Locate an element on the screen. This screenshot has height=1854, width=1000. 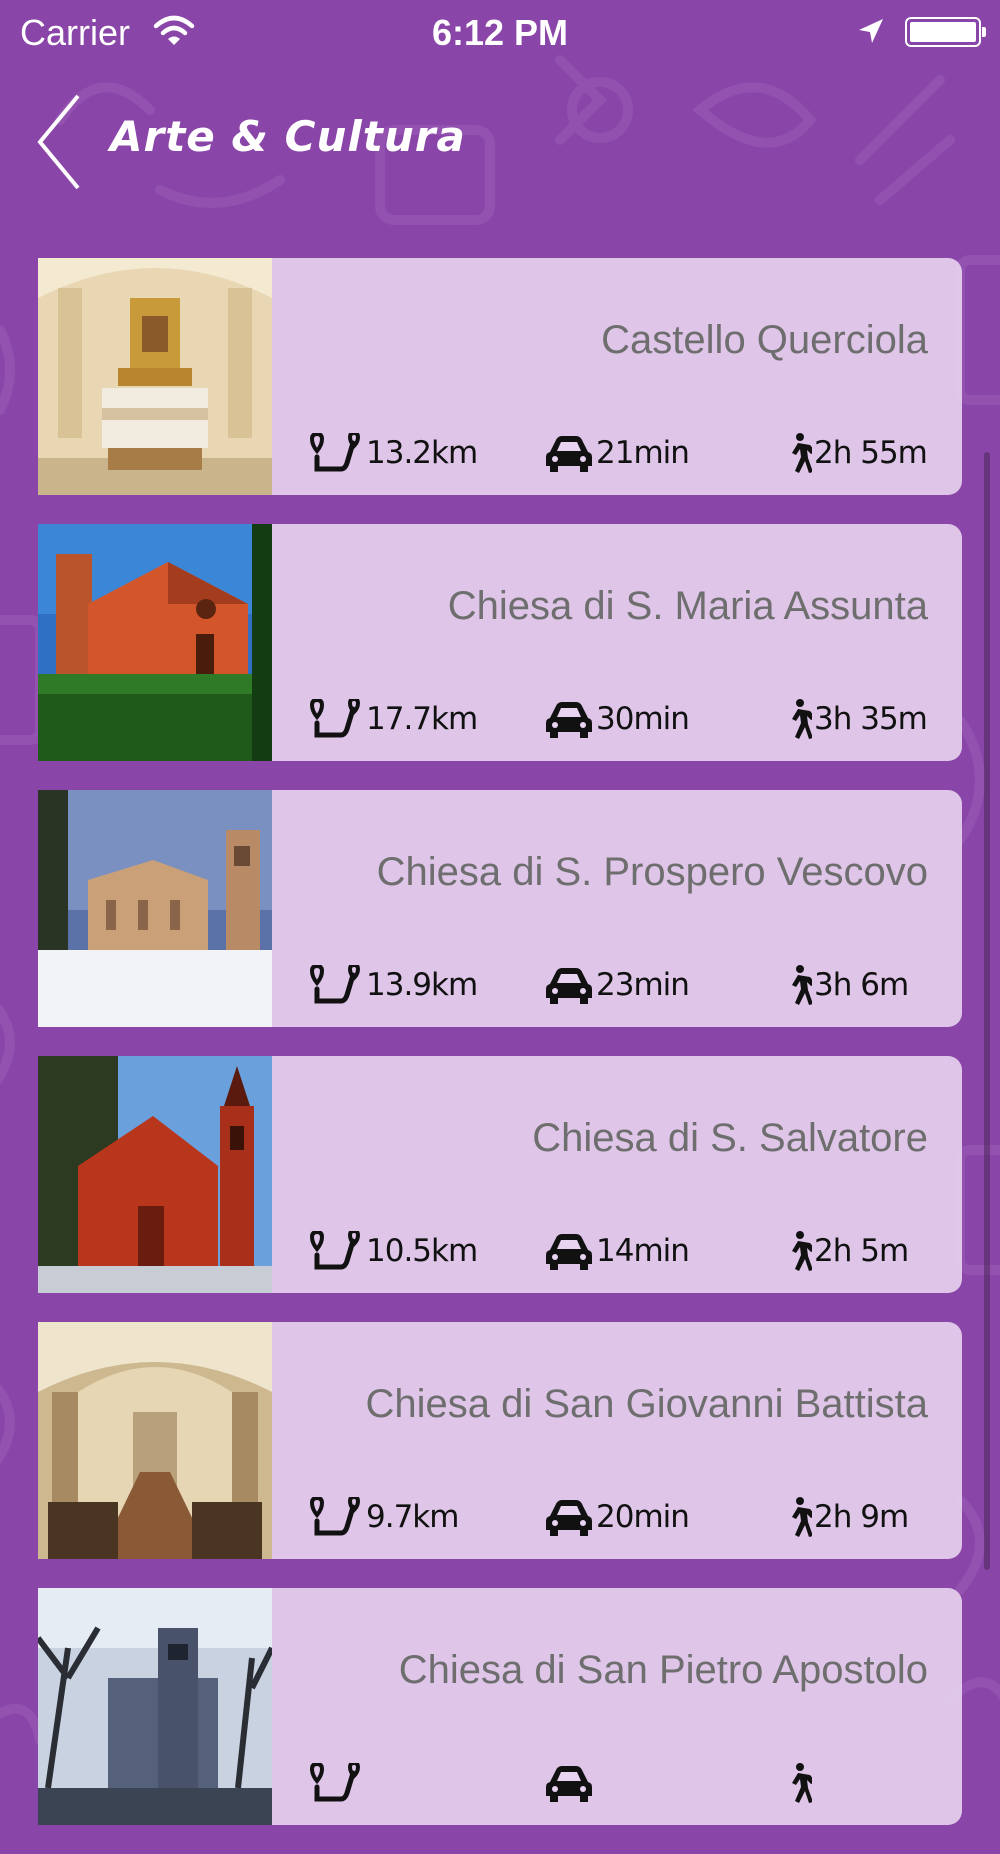
drive-time-value: 23min is located at coordinates (643, 985).